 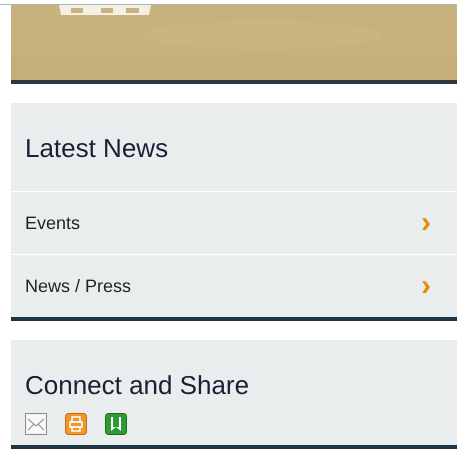 What do you see at coordinates (76, 424) in the screenshot?
I see `print-icon` at bounding box center [76, 424].